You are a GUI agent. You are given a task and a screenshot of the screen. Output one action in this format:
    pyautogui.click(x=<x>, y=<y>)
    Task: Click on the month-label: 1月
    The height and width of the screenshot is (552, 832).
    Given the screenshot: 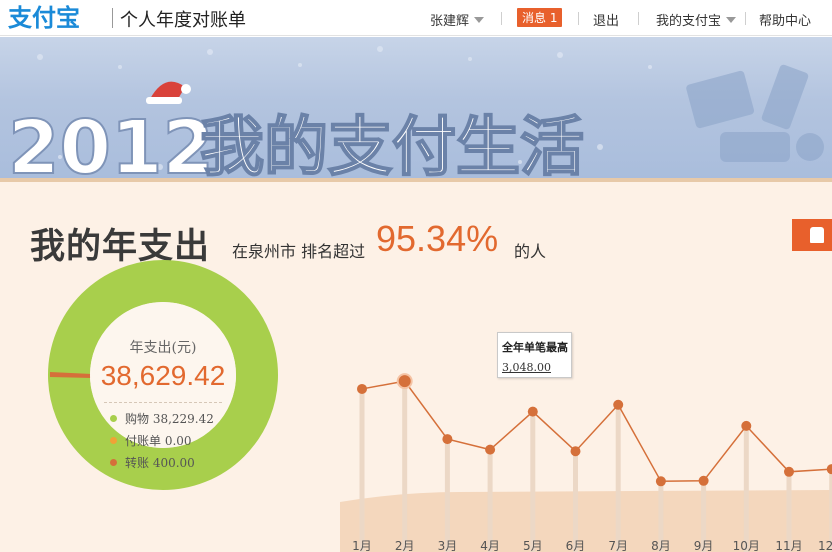 What is the action you would take?
    pyautogui.click(x=362, y=545)
    